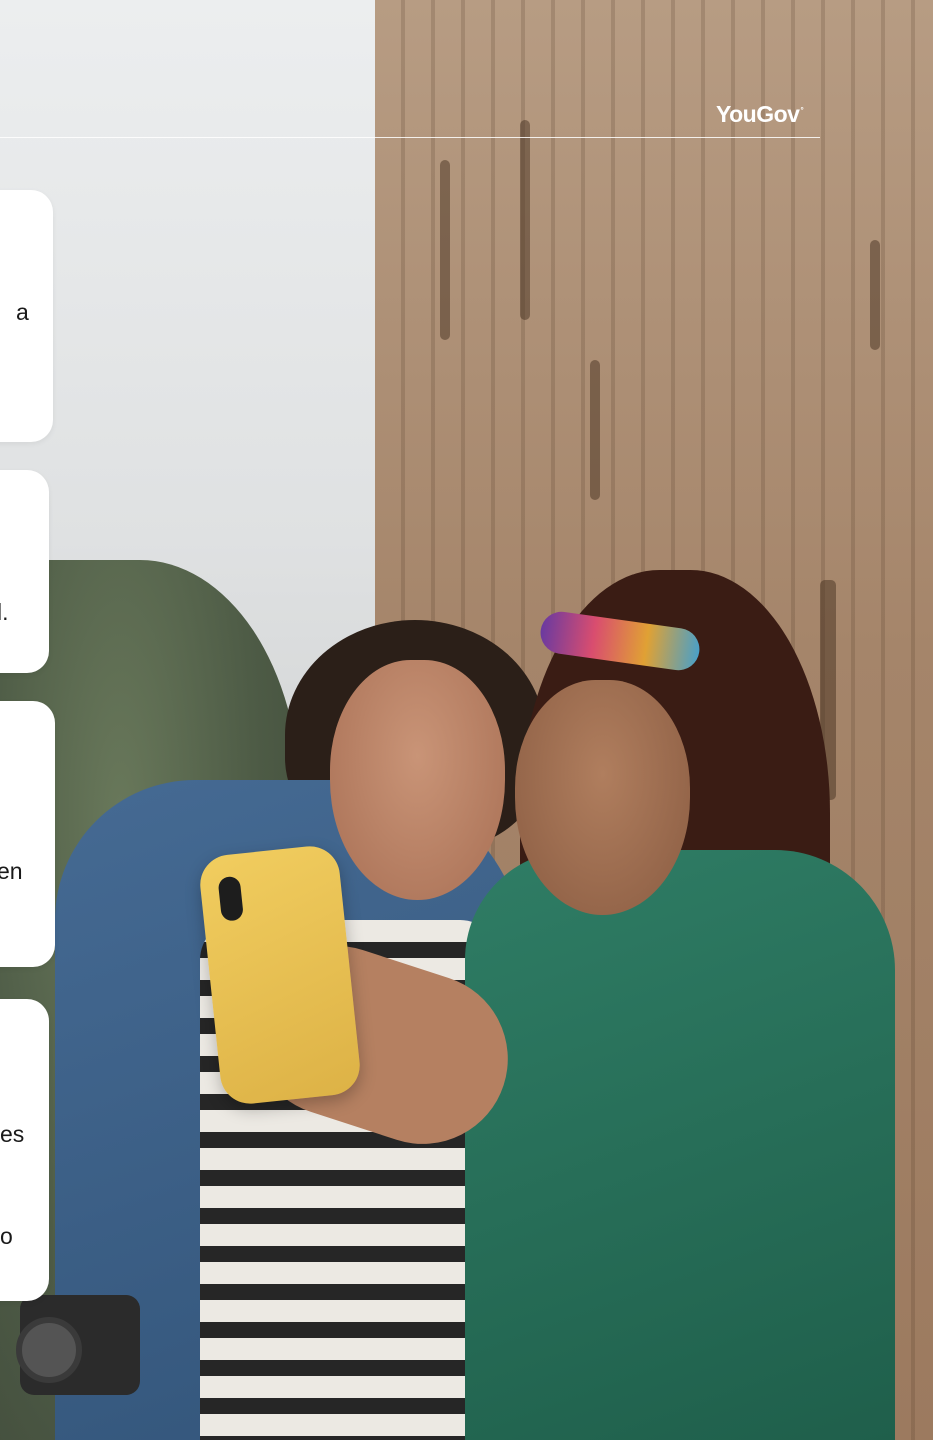 This screenshot has width=933, height=1440. Describe the element at coordinates (280, 975) in the screenshot. I see `yellow-smartphone` at that location.